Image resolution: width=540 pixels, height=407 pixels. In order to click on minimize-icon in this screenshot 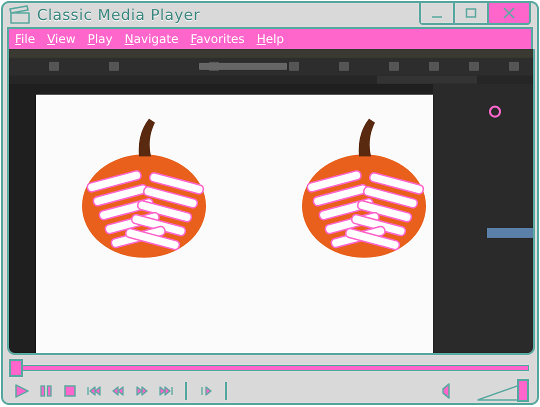, I will do `click(437, 17)`.